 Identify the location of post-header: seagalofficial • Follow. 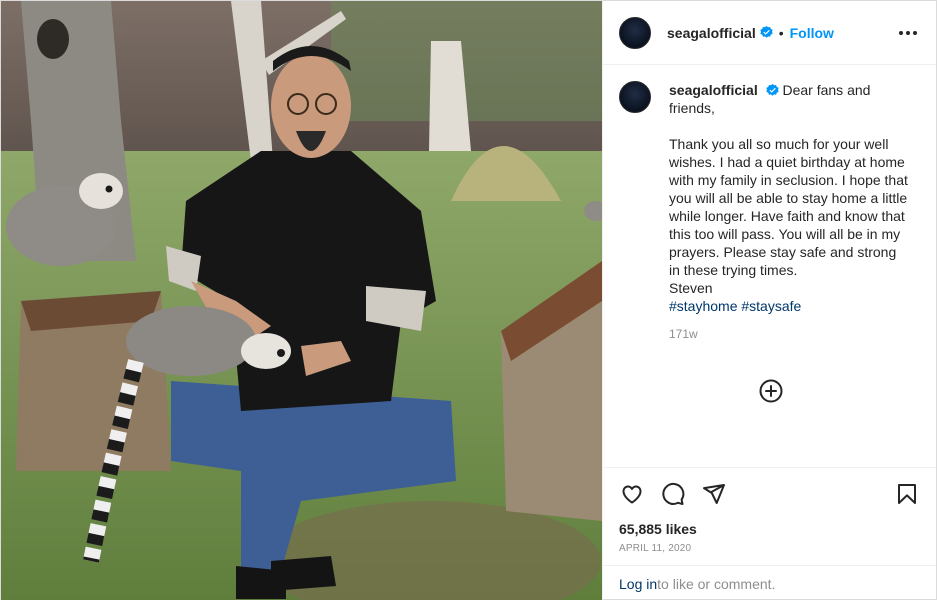
(769, 33).